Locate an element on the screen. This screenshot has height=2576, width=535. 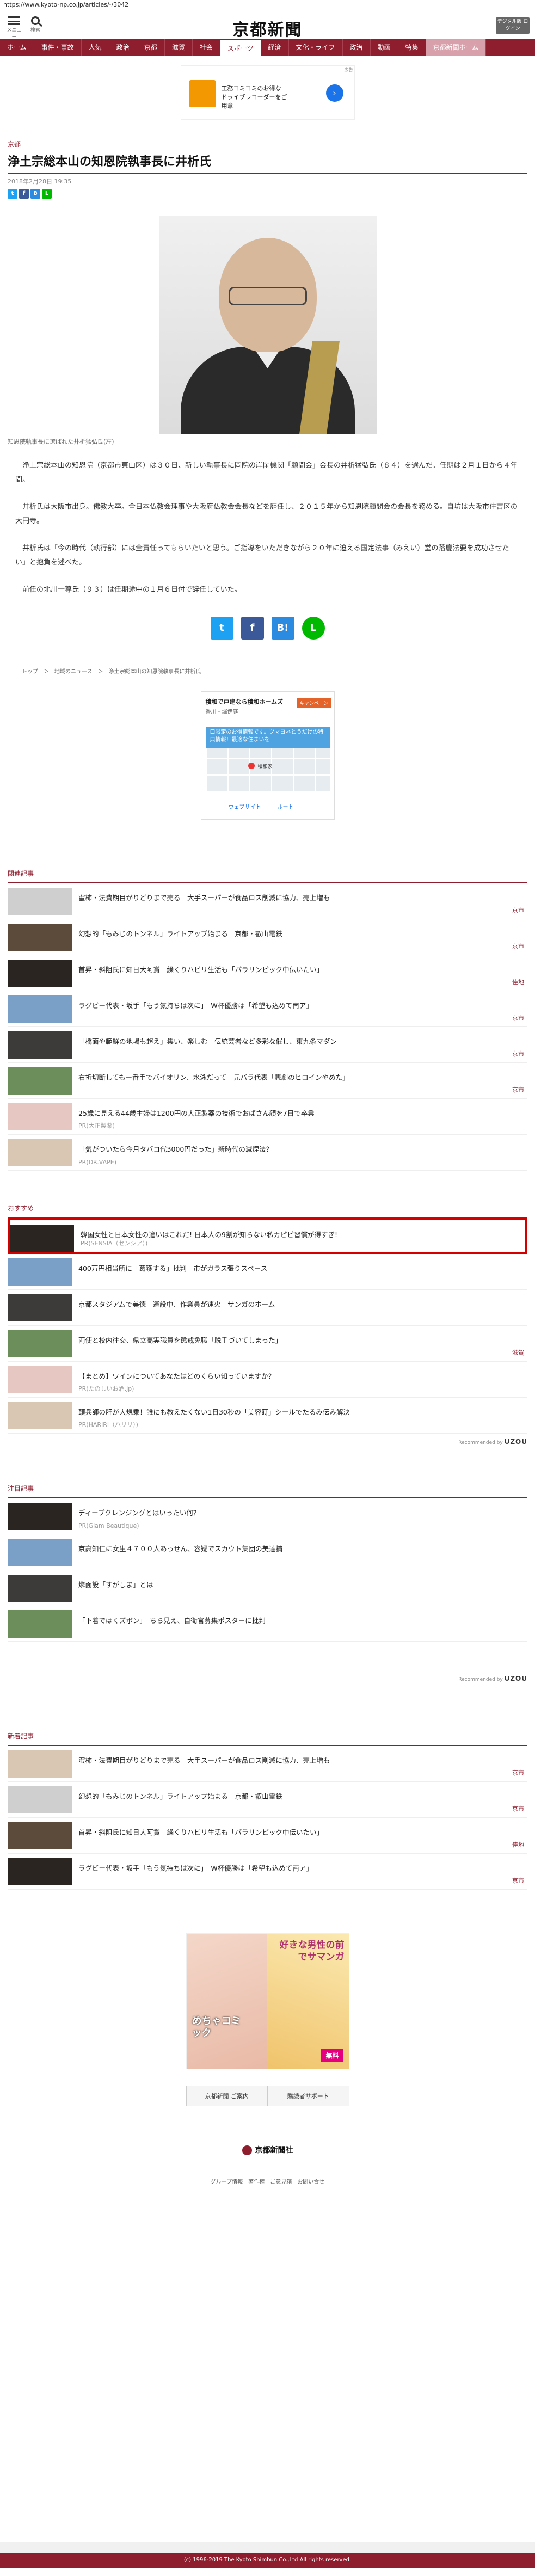
manga-ad: 好きな男性の前でサマンガ めちゃコミック 無料 is located at coordinates (267, 2001).